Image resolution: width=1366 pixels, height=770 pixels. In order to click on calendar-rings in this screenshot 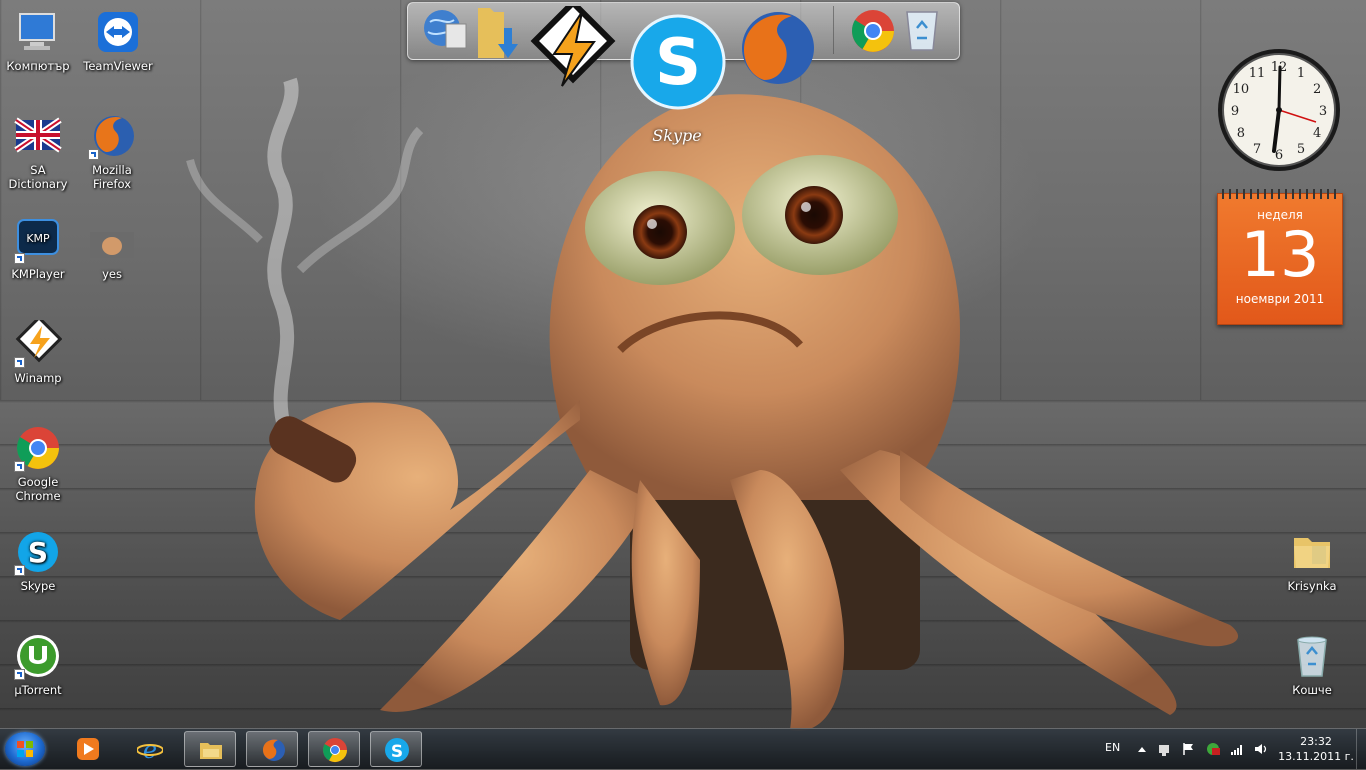, I will do `click(1280, 194)`.